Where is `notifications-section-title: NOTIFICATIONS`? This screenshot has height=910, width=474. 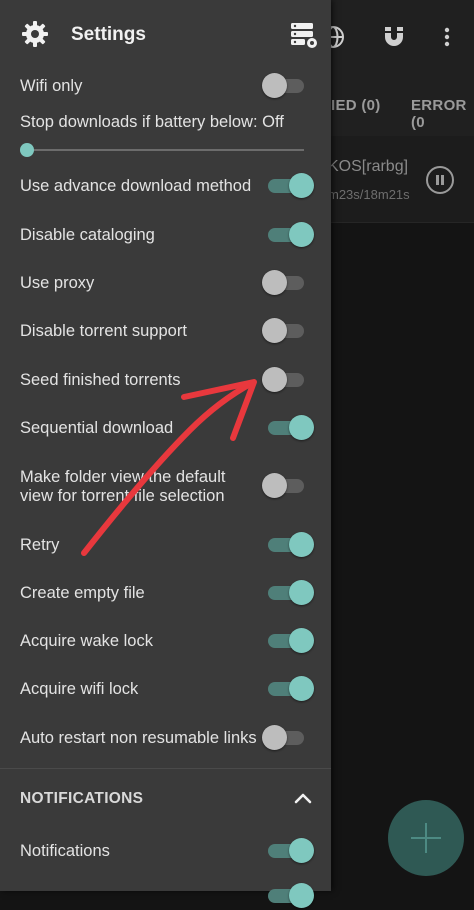
notifications-section-title: NOTIFICATIONS is located at coordinates (81, 799).